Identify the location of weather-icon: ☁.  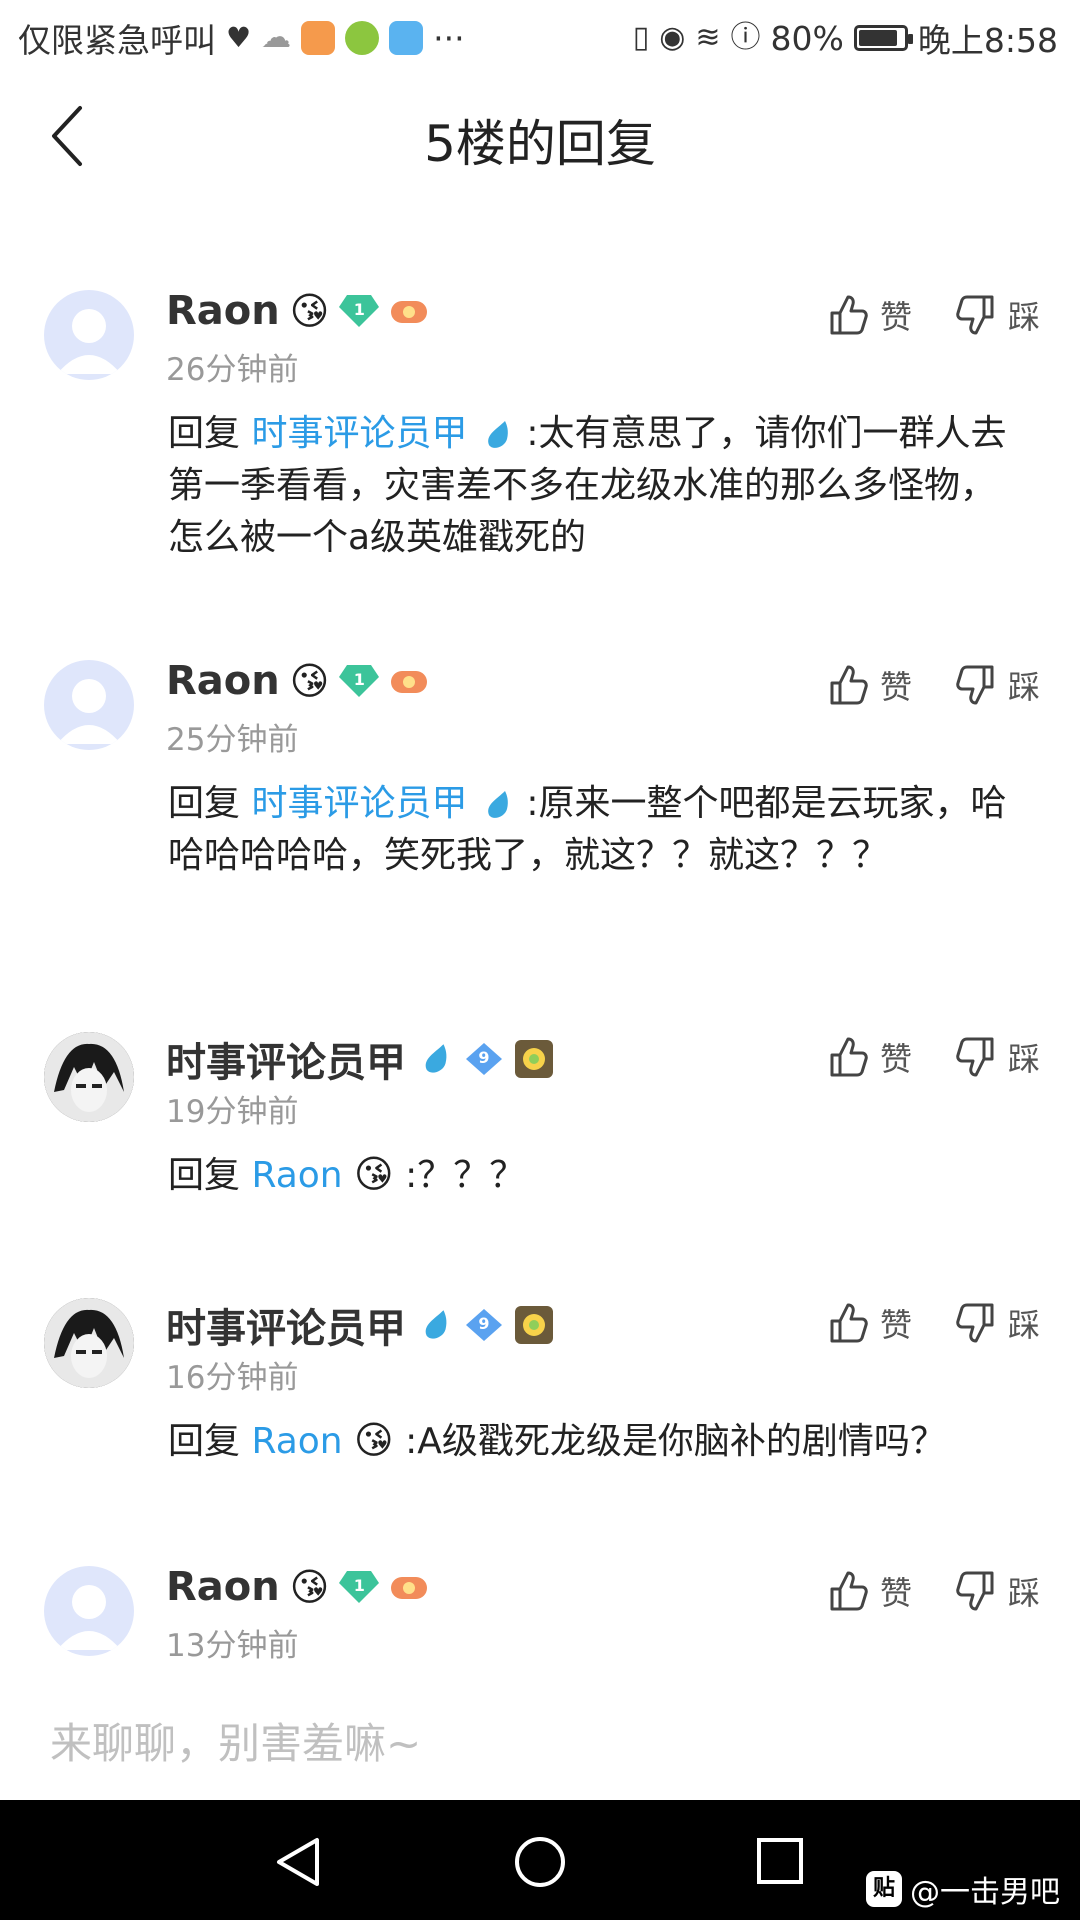
(276, 37).